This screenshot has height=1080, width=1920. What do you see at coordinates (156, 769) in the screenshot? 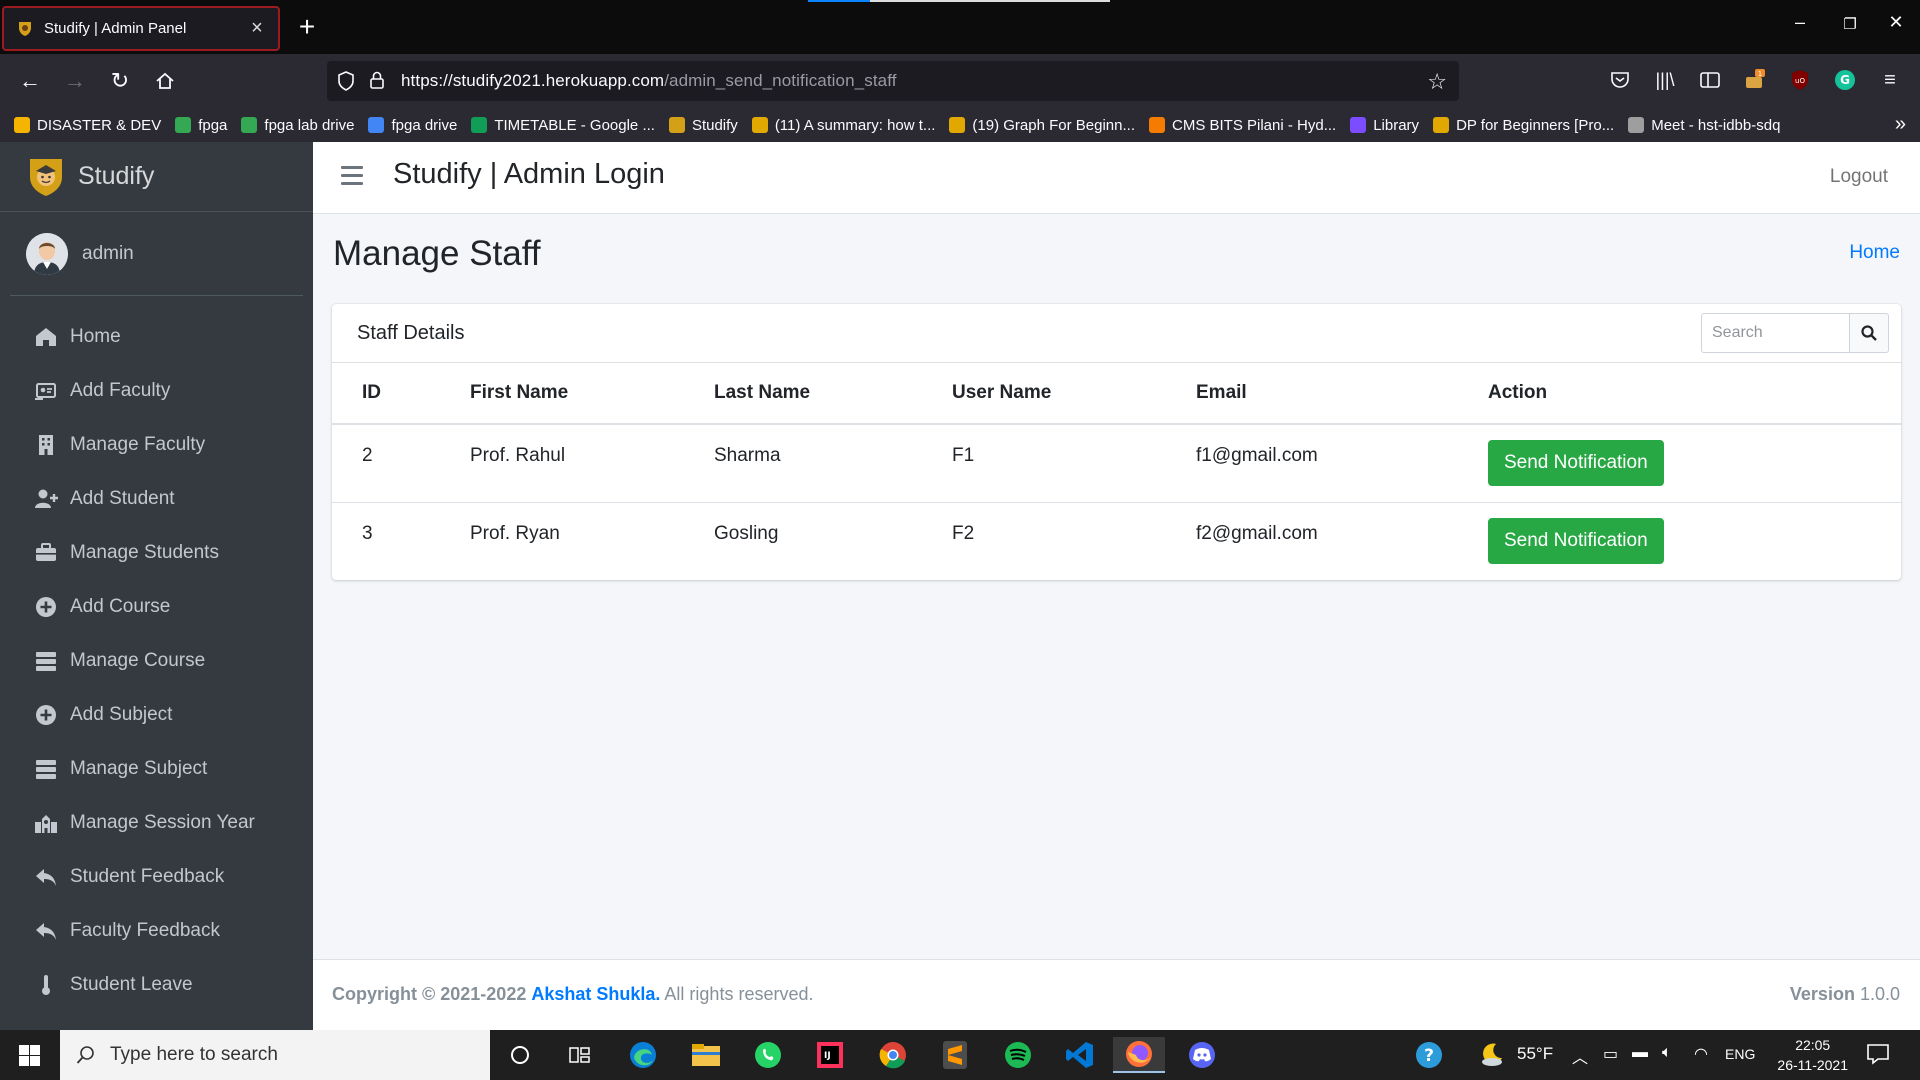
I see `sidebar-item-manage-subject: Manage Subject` at bounding box center [156, 769].